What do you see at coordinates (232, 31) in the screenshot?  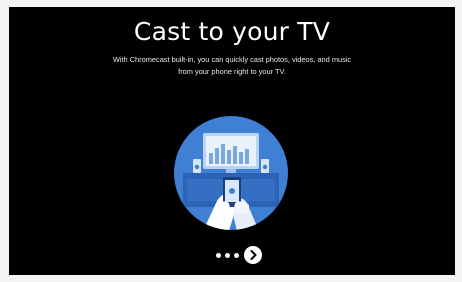 I see `page-title: Cast to your TV` at bounding box center [232, 31].